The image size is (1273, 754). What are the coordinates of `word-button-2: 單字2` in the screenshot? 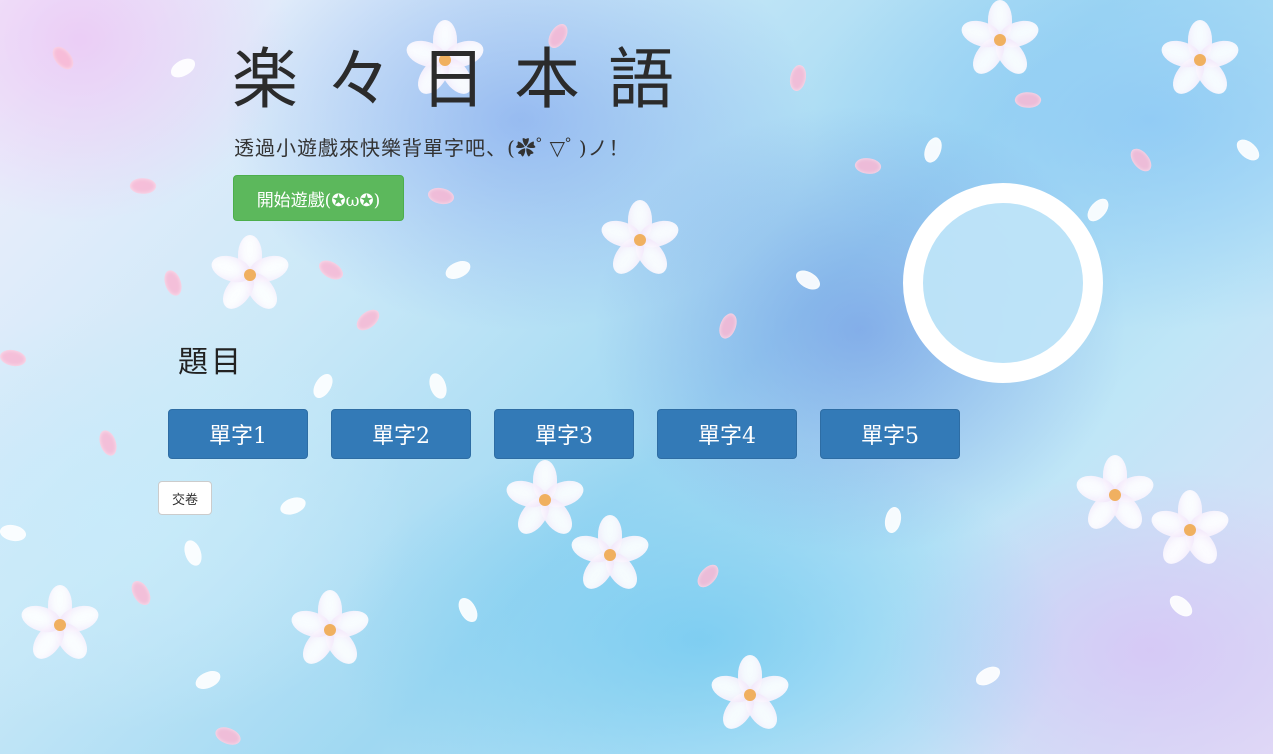 It's located at (401, 434).